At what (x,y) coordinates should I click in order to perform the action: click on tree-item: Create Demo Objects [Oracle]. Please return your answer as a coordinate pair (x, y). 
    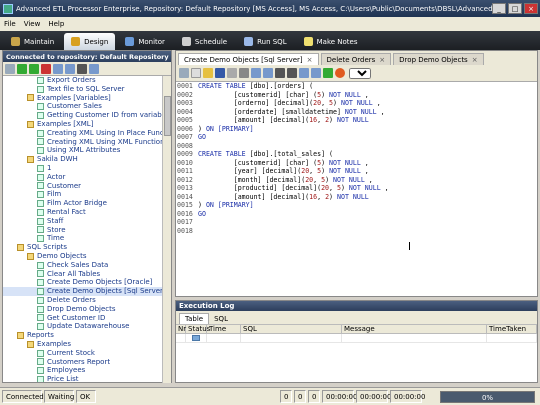
    Looking at the image, I should click on (83, 282).